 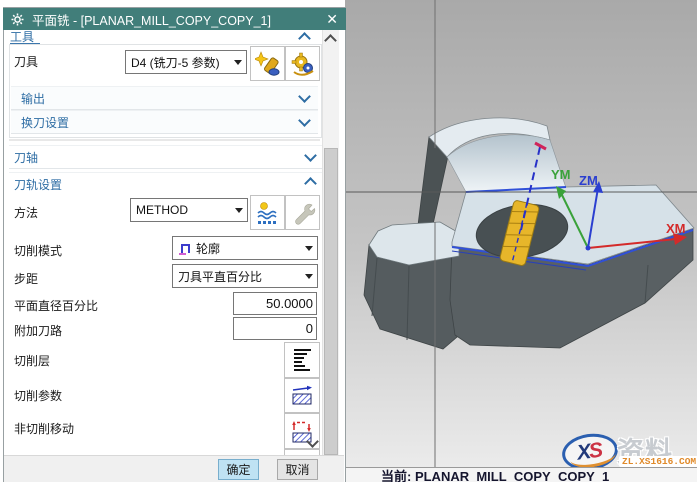 I want to click on method-select: METHOD, so click(x=189, y=210).